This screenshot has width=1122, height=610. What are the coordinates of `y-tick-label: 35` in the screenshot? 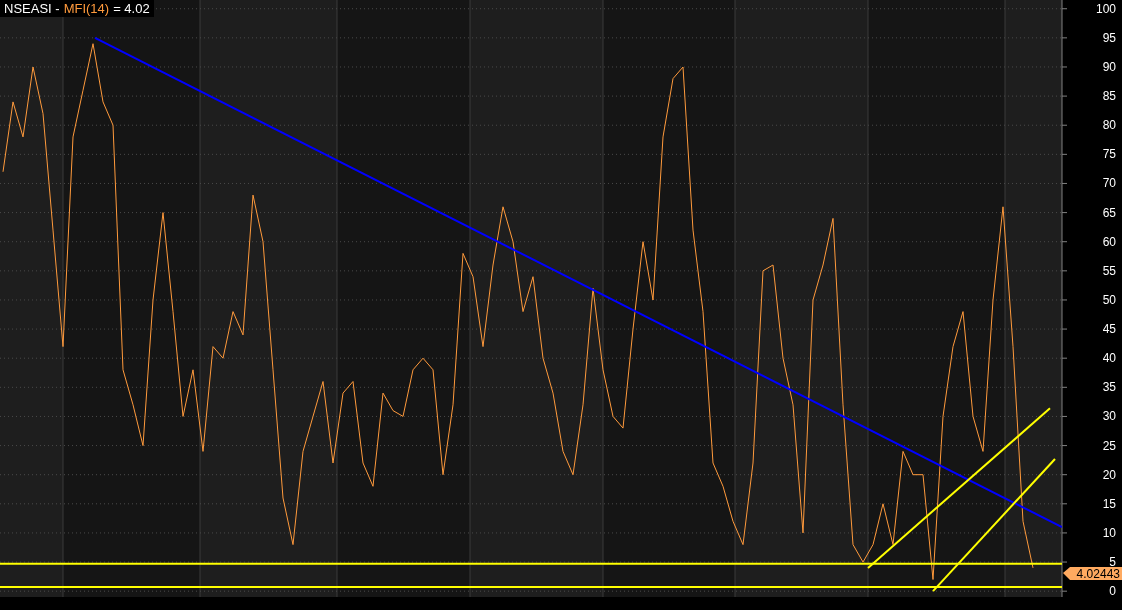 It's located at (1109, 387).